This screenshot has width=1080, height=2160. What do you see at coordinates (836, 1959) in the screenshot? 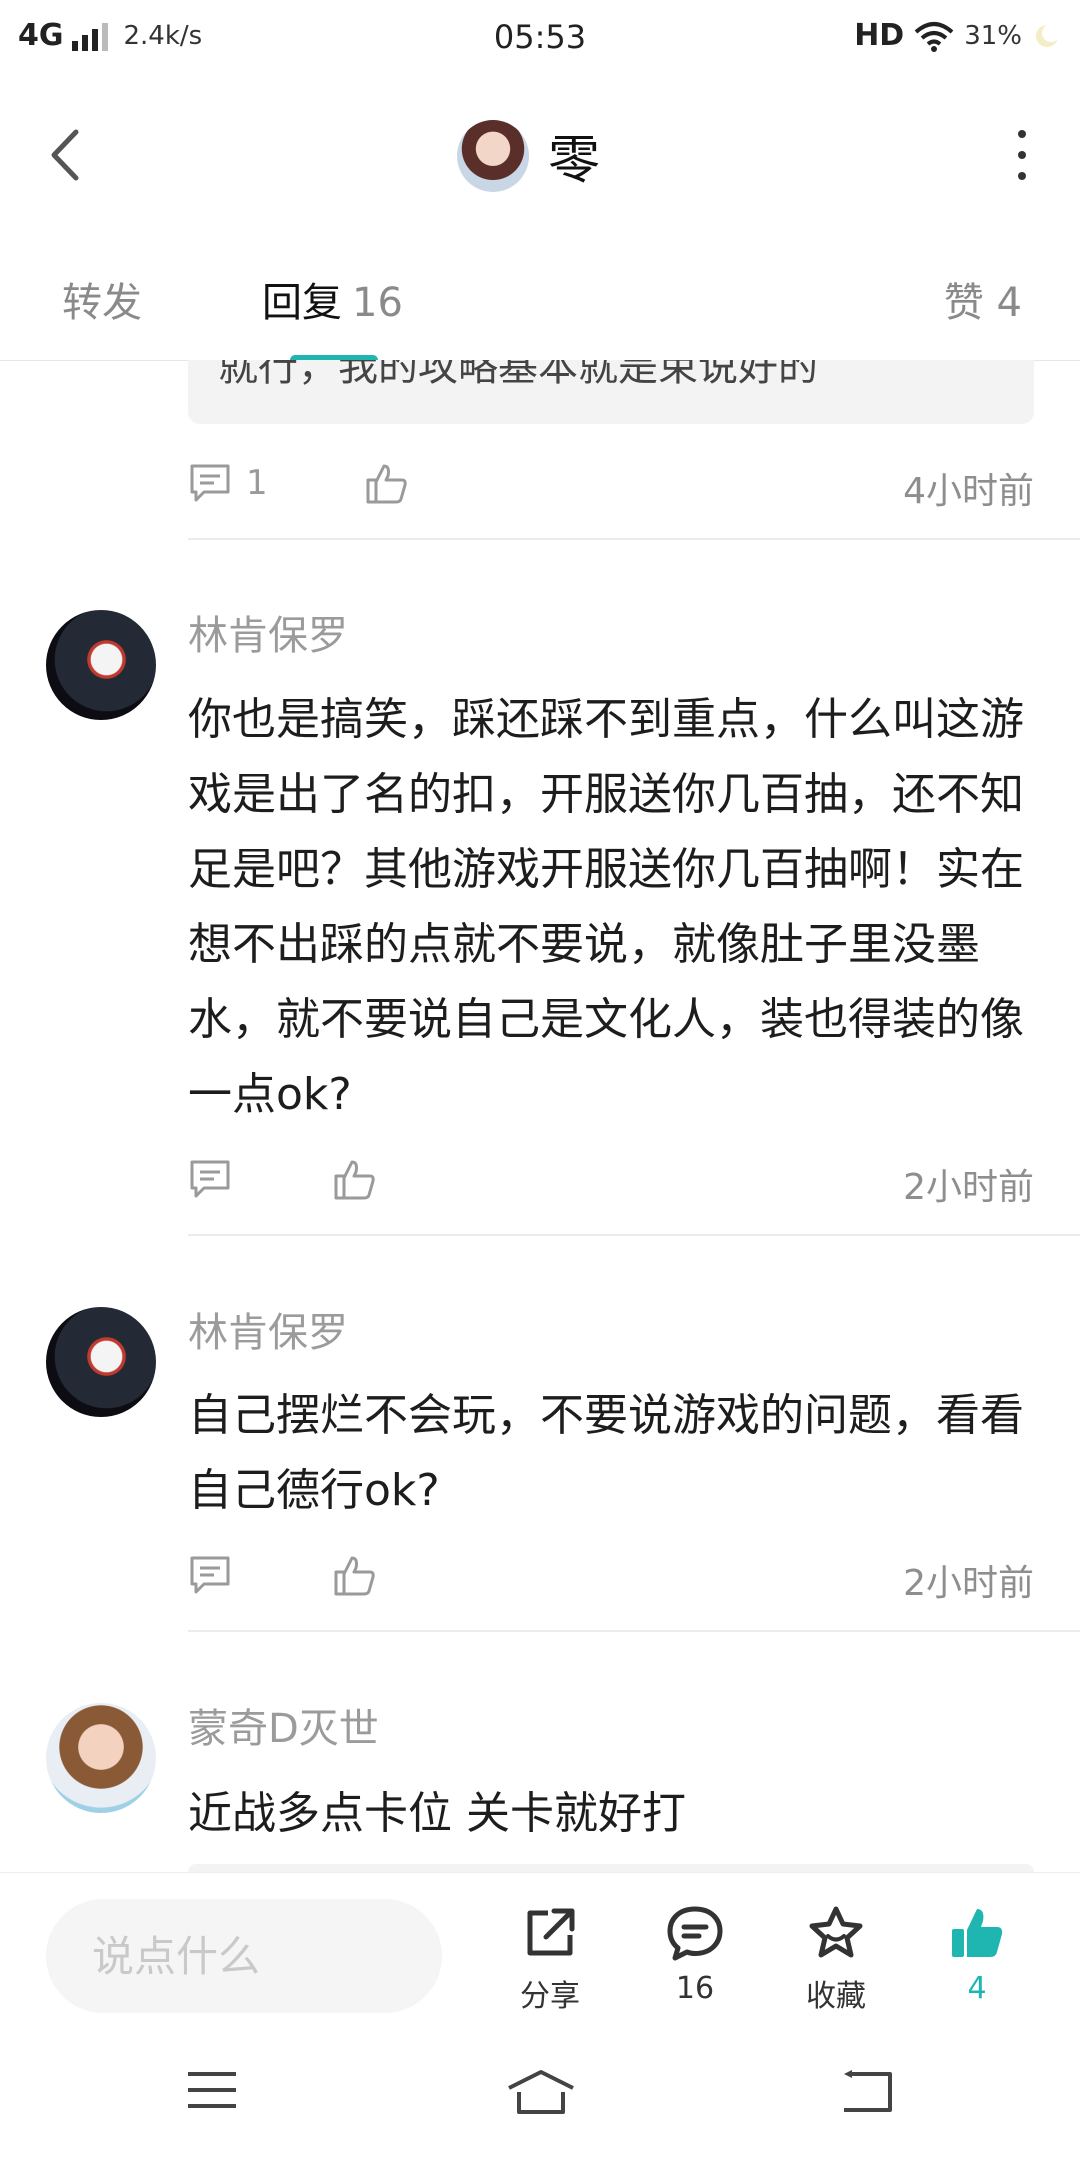
I see `favorite-button: 收藏` at bounding box center [836, 1959].